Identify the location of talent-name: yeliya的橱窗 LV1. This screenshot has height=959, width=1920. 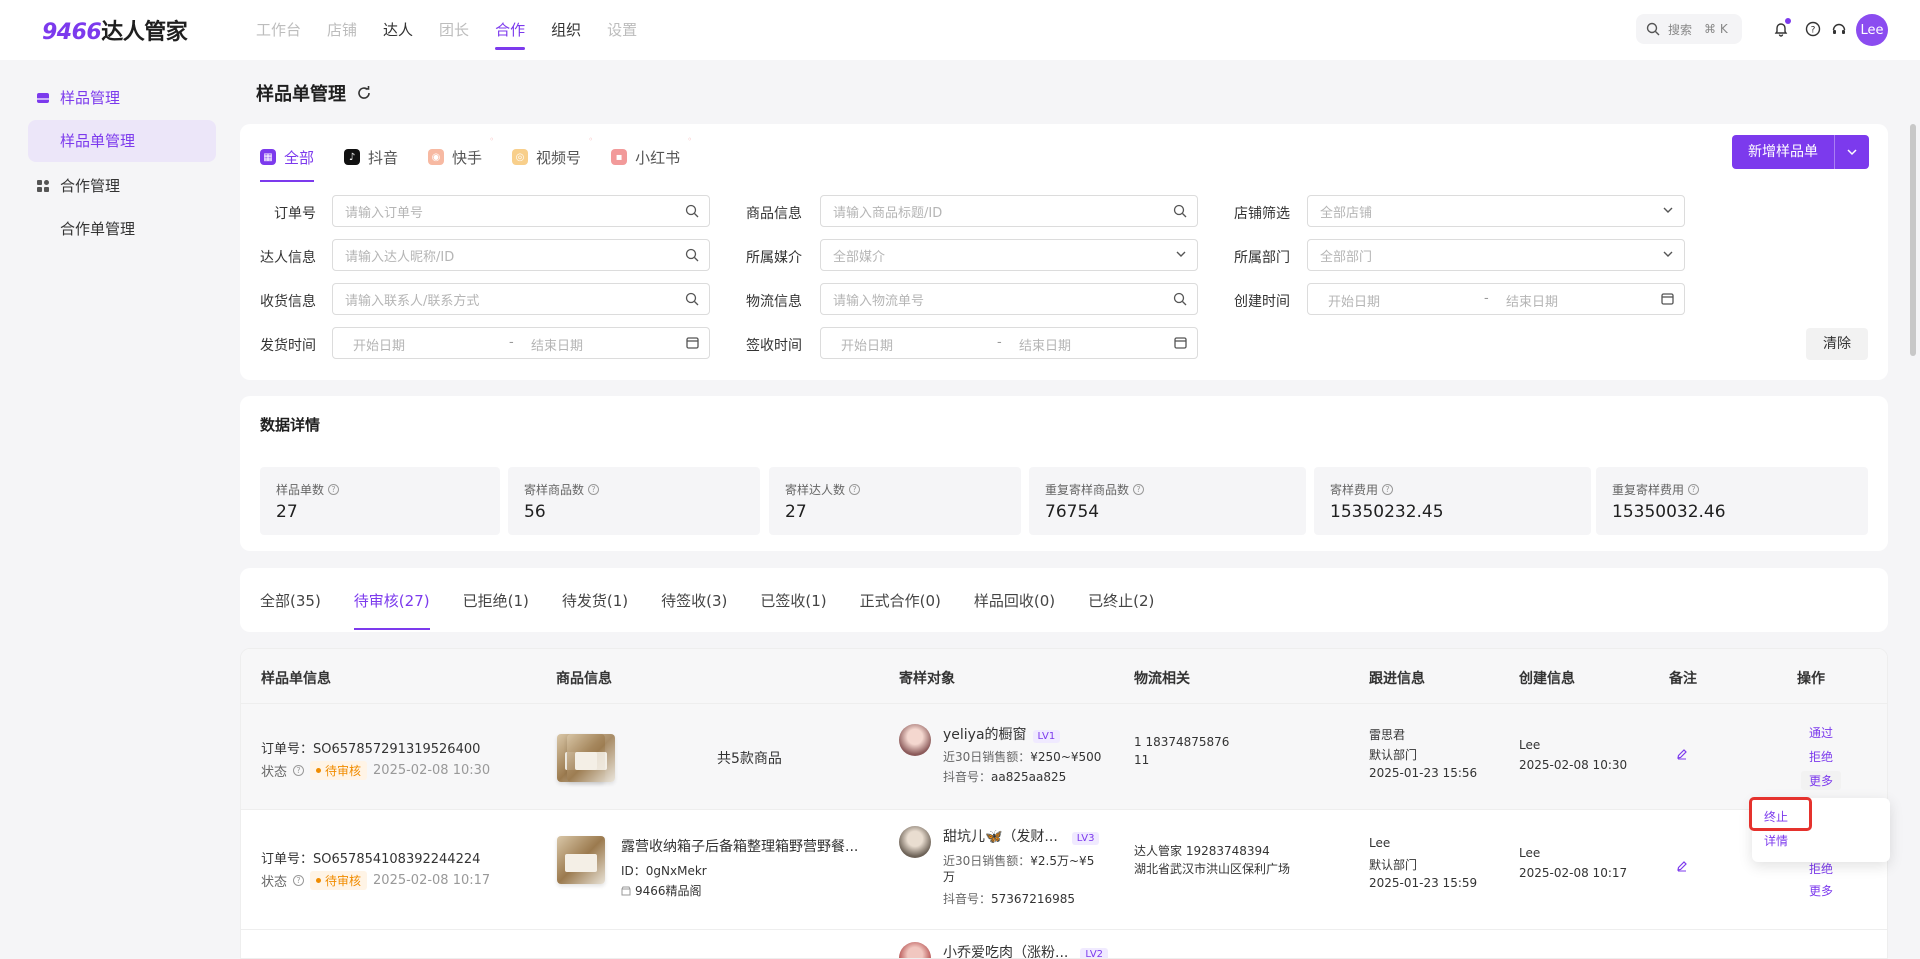
(1002, 734).